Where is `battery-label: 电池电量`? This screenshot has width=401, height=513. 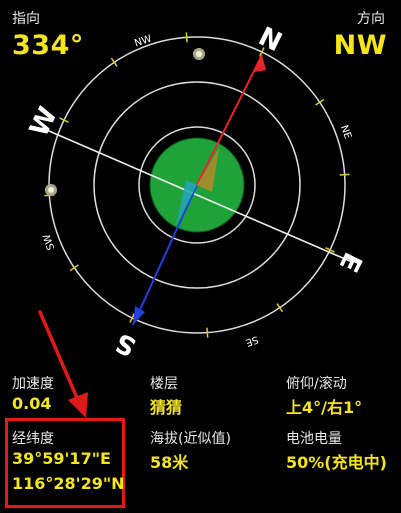
battery-label: 电池电量 is located at coordinates (314, 439).